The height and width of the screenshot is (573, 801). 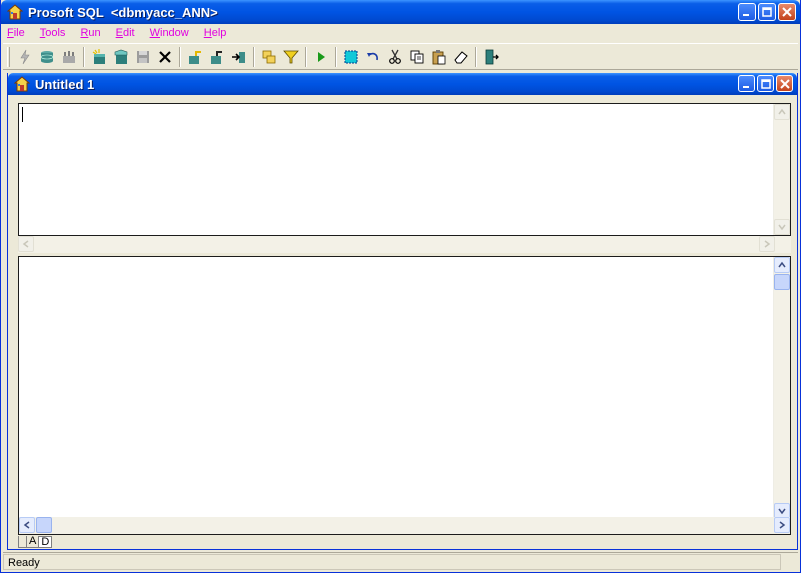 I want to click on copy-button, so click(x=417, y=57).